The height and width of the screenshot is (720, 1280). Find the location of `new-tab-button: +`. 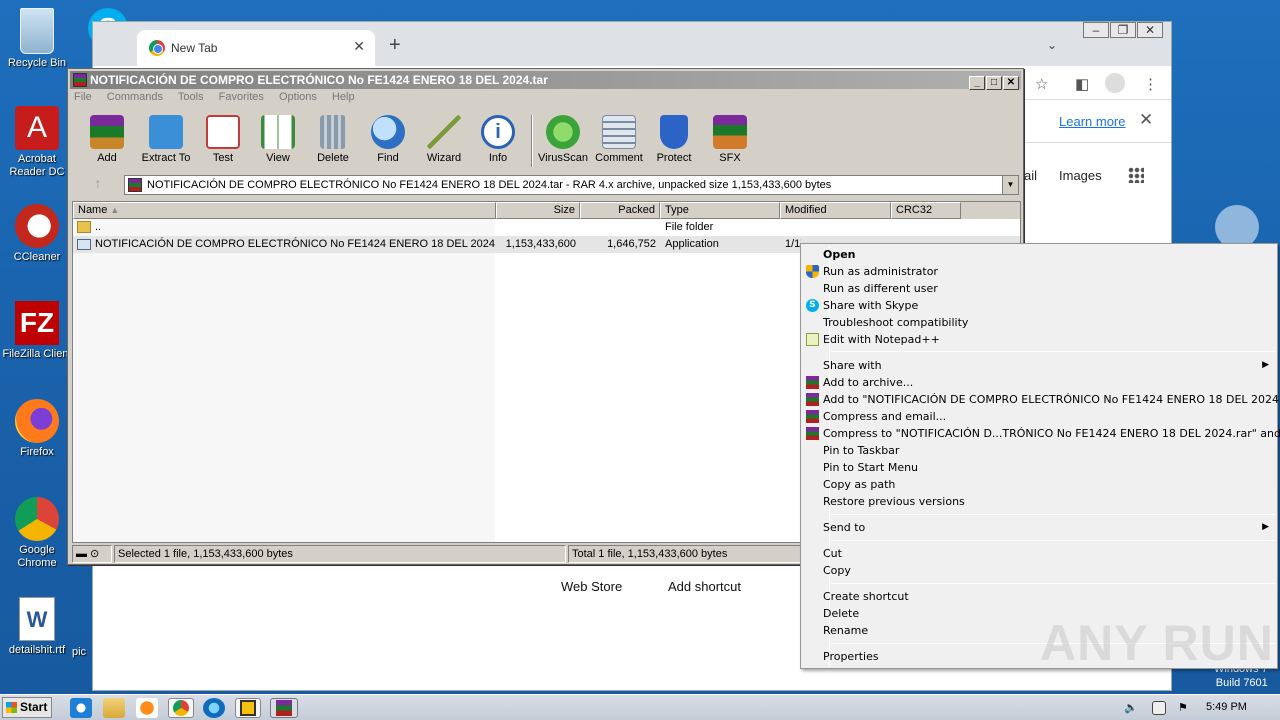

new-tab-button: + is located at coordinates (395, 45).